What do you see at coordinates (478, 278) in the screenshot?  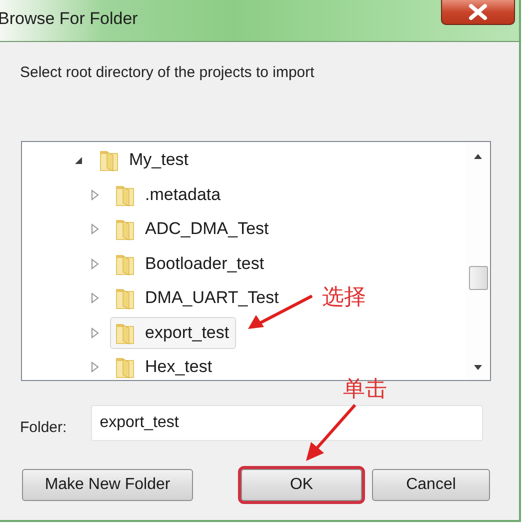 I see `scroll-thumb` at bounding box center [478, 278].